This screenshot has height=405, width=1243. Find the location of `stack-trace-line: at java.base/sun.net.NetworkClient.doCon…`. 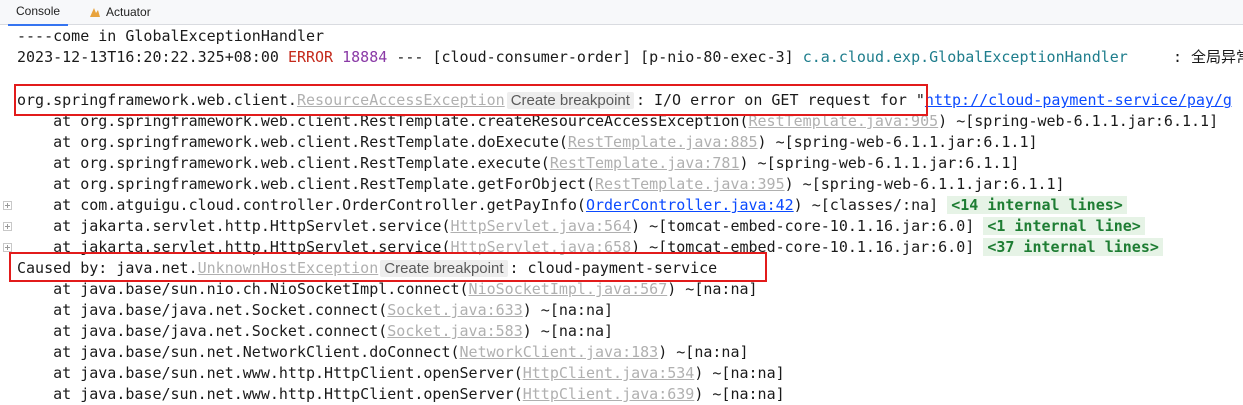

stack-trace-line: at java.base/sun.net.NetworkClient.doCon… is located at coordinates (383, 352).